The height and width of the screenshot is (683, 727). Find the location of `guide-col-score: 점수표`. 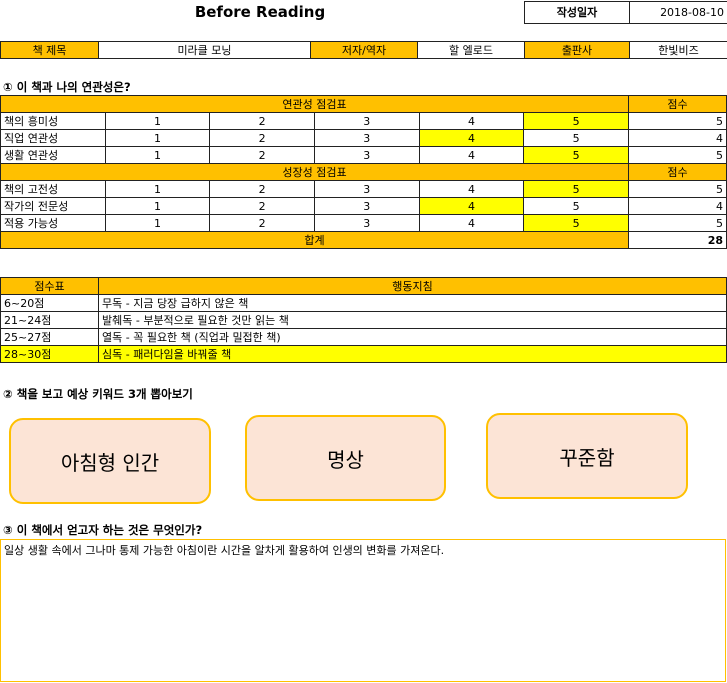

guide-col-score: 점수표 is located at coordinates (49, 286).